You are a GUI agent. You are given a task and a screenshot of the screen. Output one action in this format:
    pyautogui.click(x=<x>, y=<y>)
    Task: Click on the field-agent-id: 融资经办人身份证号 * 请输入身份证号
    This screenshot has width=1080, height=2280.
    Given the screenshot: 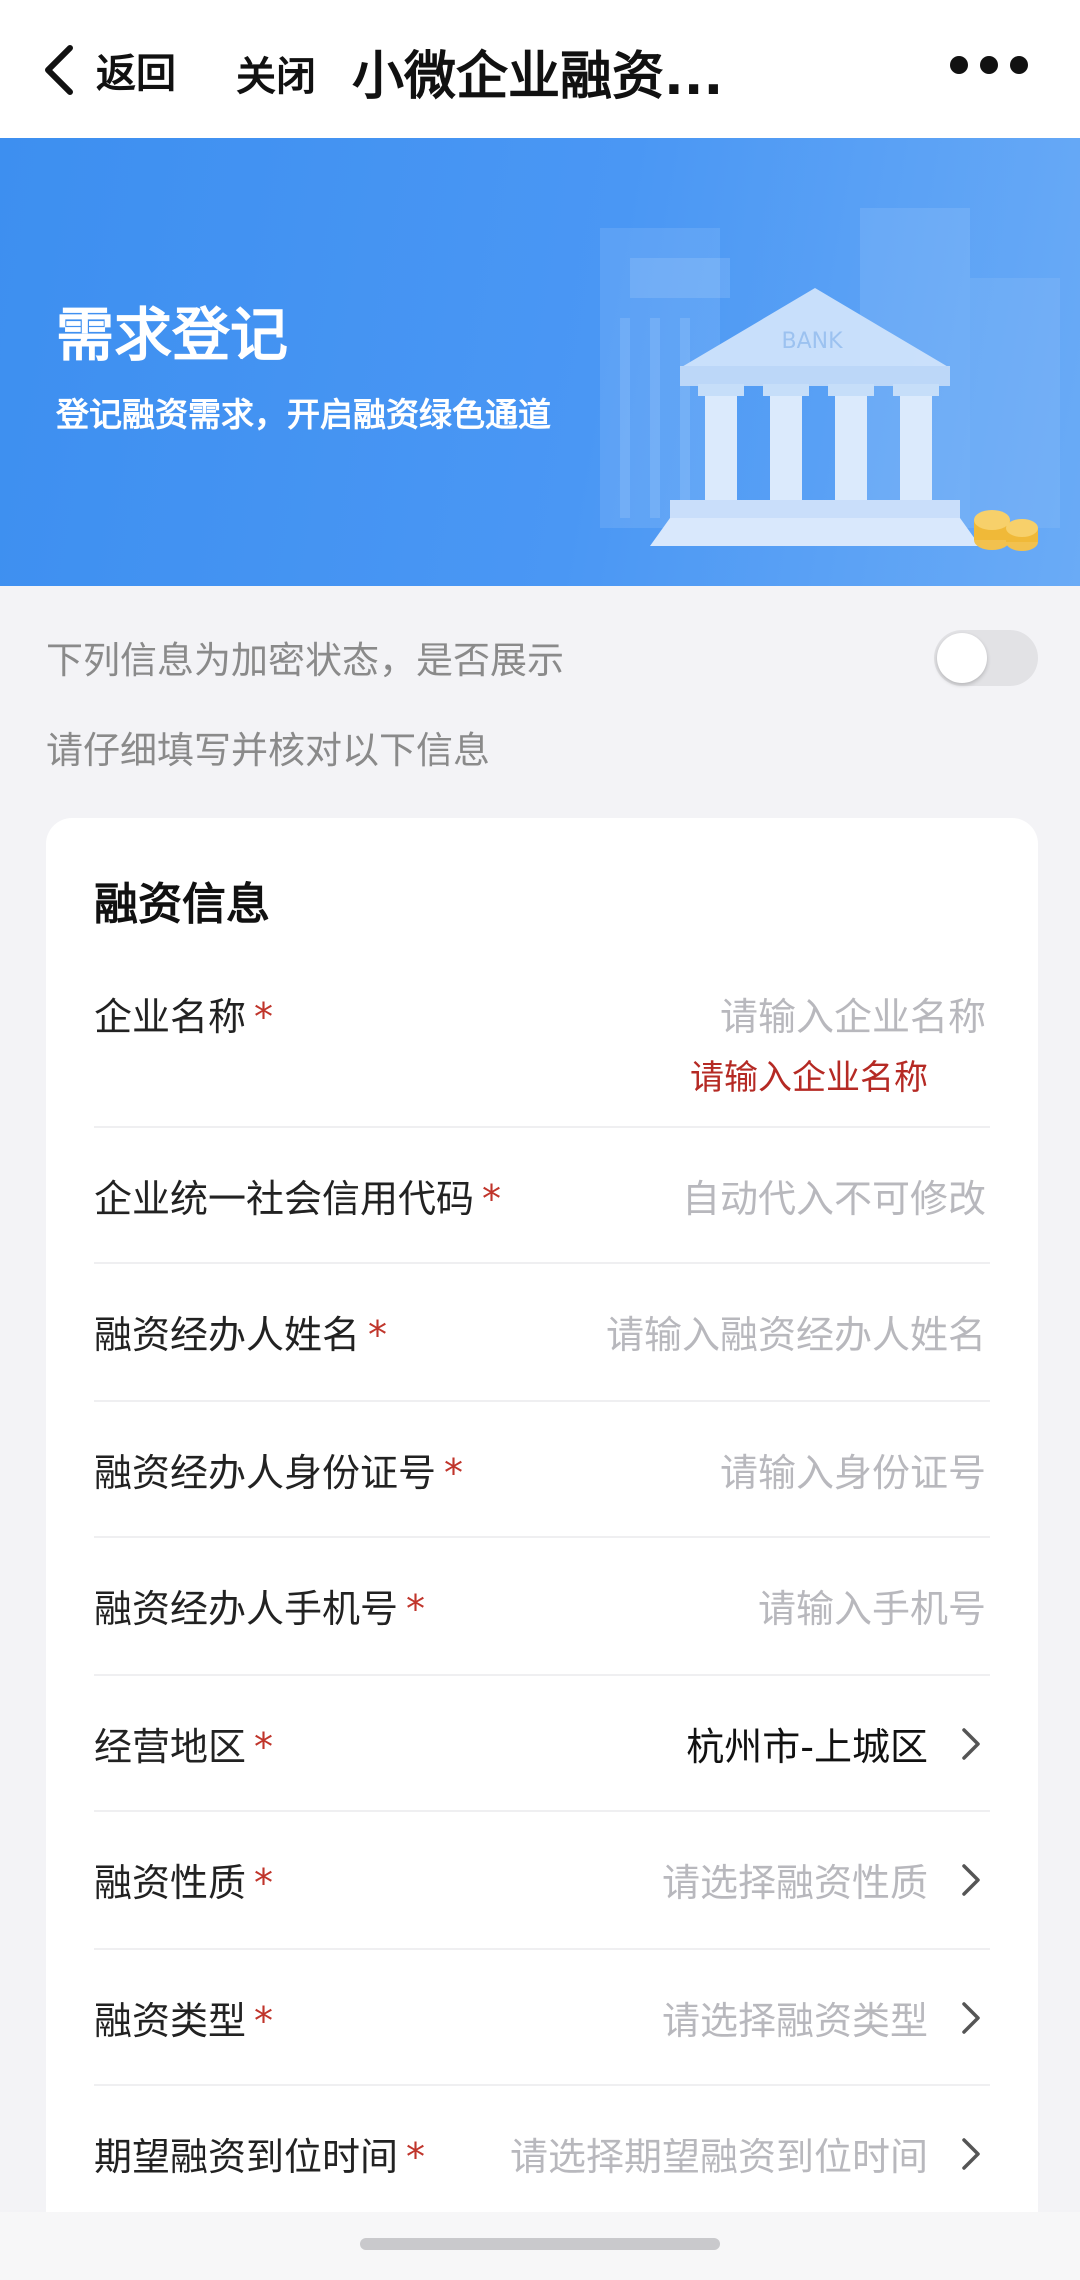 What is the action you would take?
    pyautogui.click(x=542, y=1470)
    